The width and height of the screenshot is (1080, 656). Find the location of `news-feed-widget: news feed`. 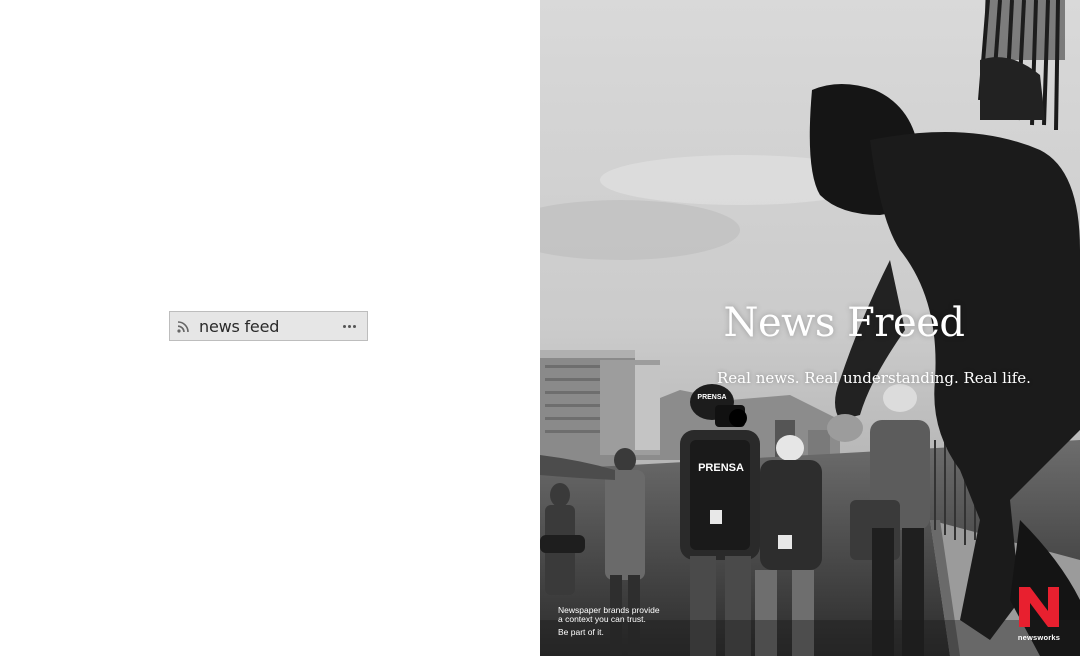

news-feed-widget: news feed is located at coordinates (268, 326).